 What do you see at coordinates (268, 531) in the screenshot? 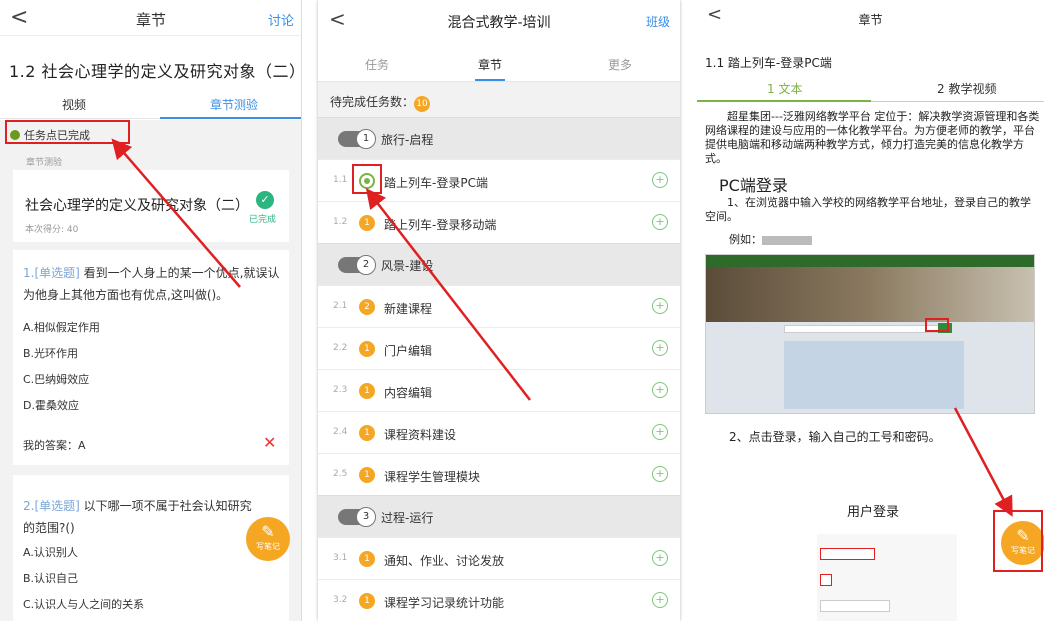
I see `pencil-icon: ✎` at bounding box center [268, 531].